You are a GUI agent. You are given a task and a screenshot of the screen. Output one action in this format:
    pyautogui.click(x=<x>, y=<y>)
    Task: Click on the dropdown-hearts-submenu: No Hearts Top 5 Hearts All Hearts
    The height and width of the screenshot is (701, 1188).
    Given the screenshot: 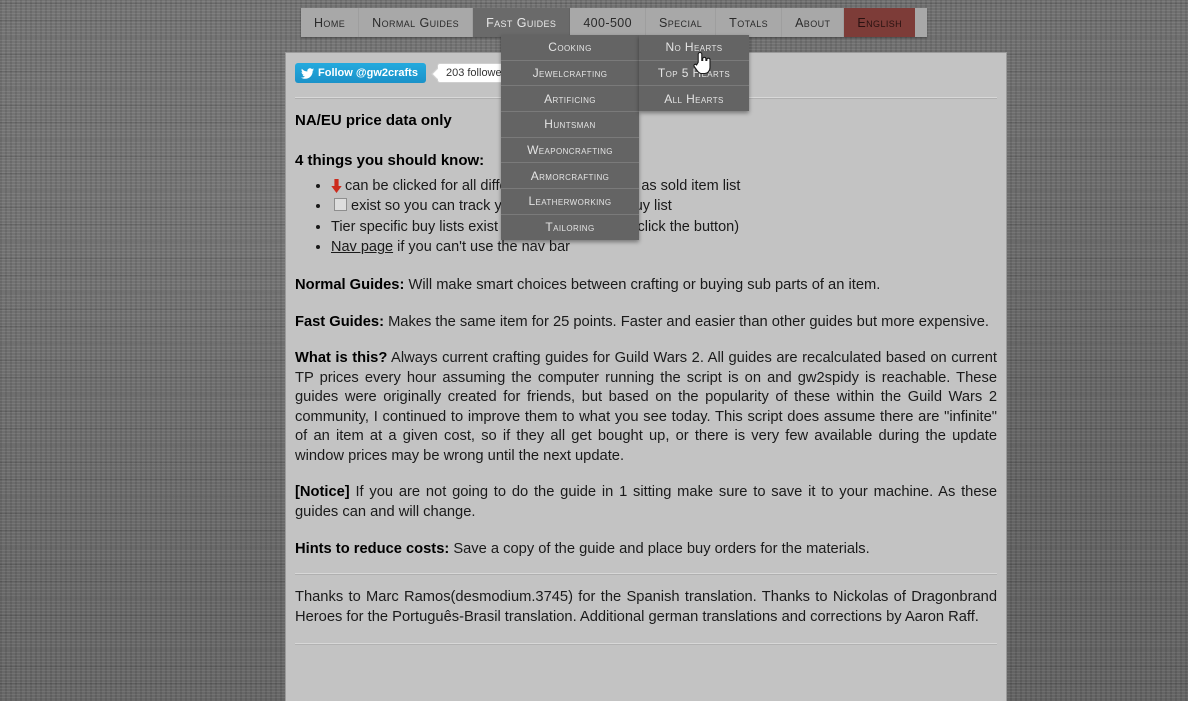 What is the action you would take?
    pyautogui.click(x=694, y=73)
    